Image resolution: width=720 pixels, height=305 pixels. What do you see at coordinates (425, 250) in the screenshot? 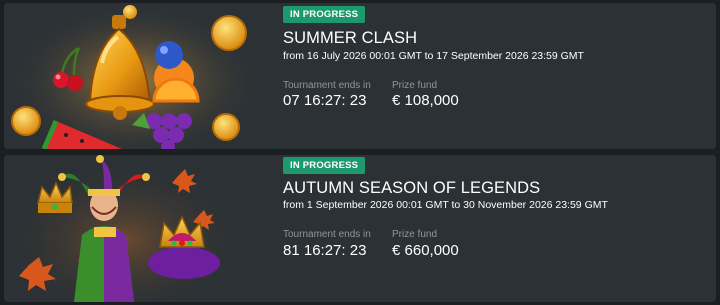
I see `prize-fund-value: € 660,000` at bounding box center [425, 250].